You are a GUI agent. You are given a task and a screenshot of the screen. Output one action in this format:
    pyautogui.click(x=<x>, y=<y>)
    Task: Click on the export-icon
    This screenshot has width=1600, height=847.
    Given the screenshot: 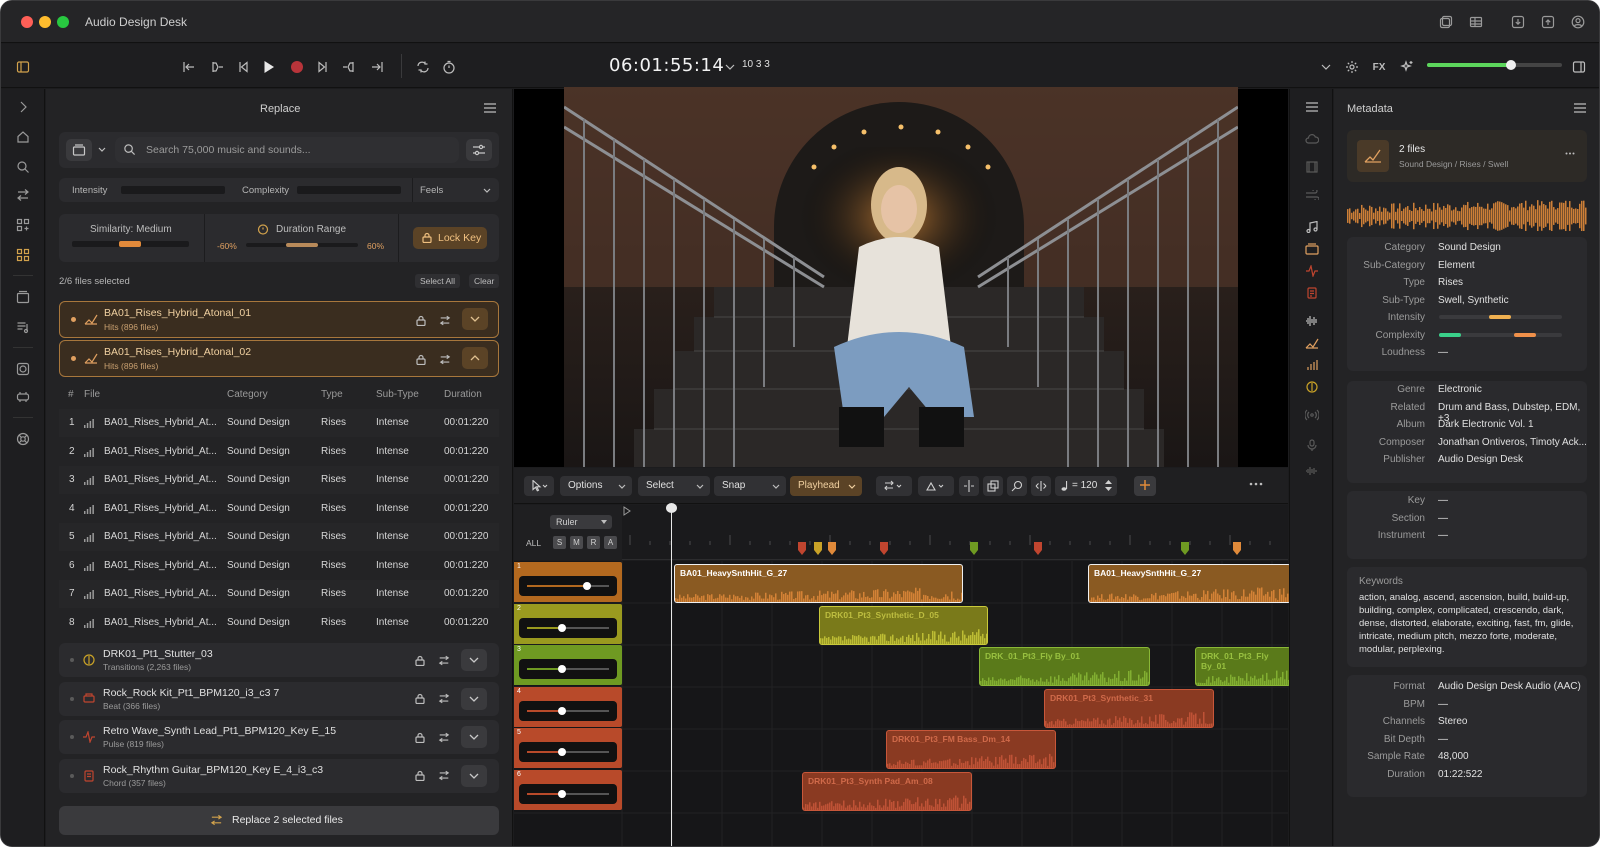 What is the action you would take?
    pyautogui.click(x=1548, y=22)
    